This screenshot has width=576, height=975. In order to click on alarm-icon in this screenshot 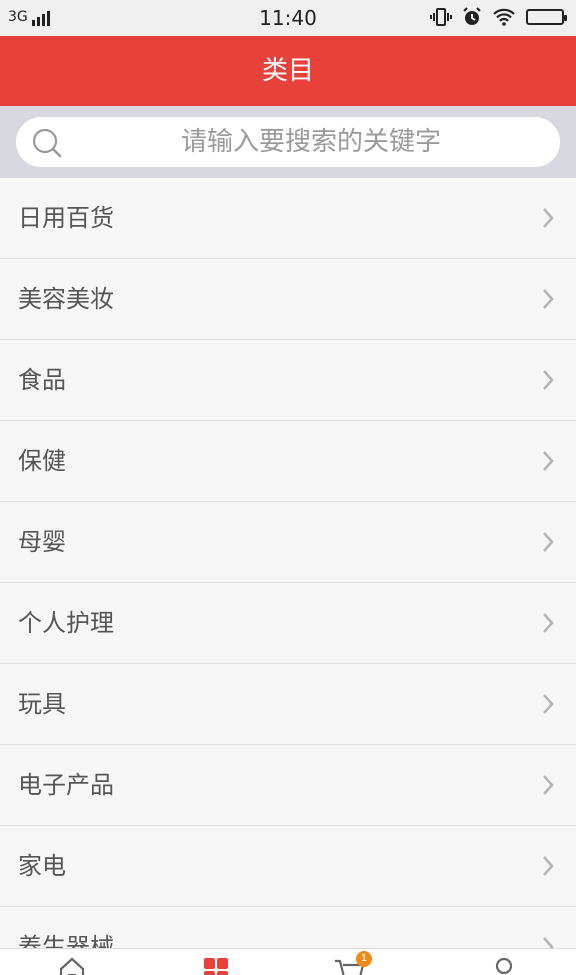, I will do `click(472, 17)`.